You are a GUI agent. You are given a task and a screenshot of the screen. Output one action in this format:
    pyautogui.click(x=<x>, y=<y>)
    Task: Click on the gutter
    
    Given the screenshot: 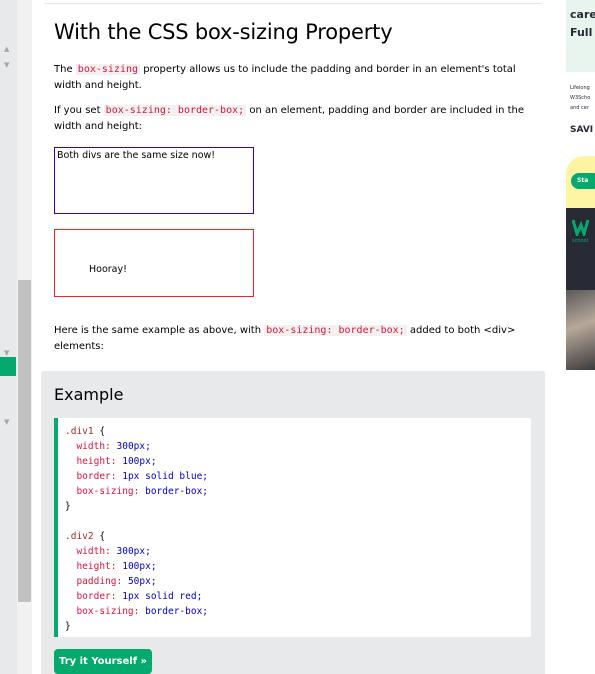 What is the action you would take?
    pyautogui.click(x=560, y=337)
    